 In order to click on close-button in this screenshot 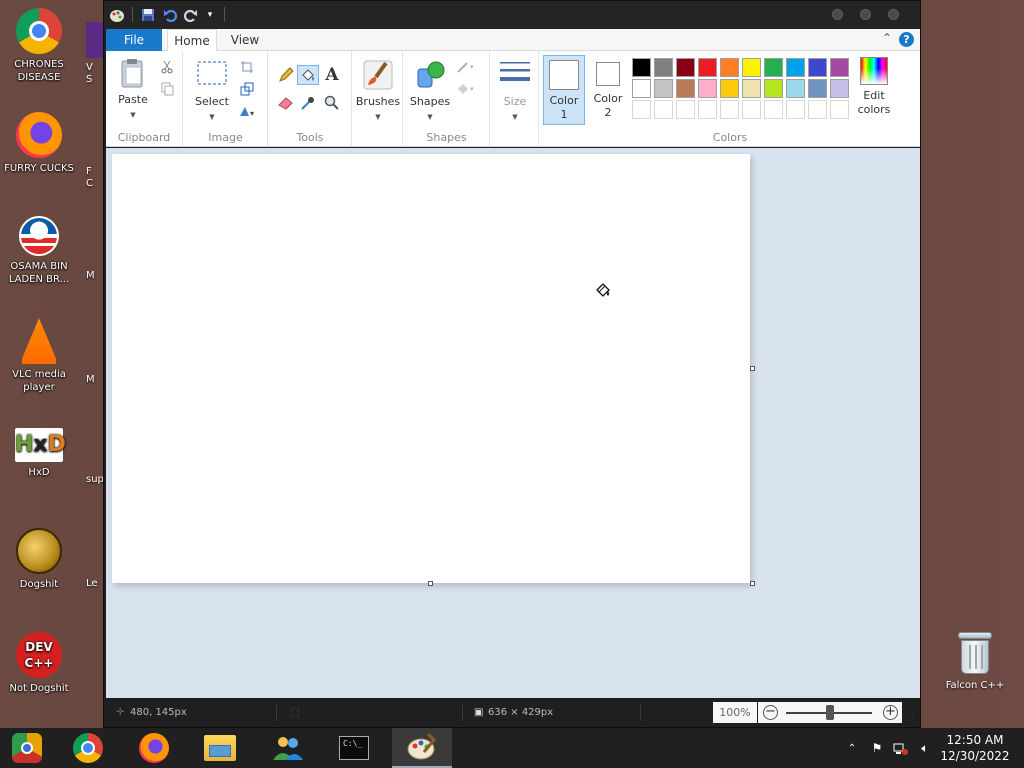, I will do `click(893, 14)`.